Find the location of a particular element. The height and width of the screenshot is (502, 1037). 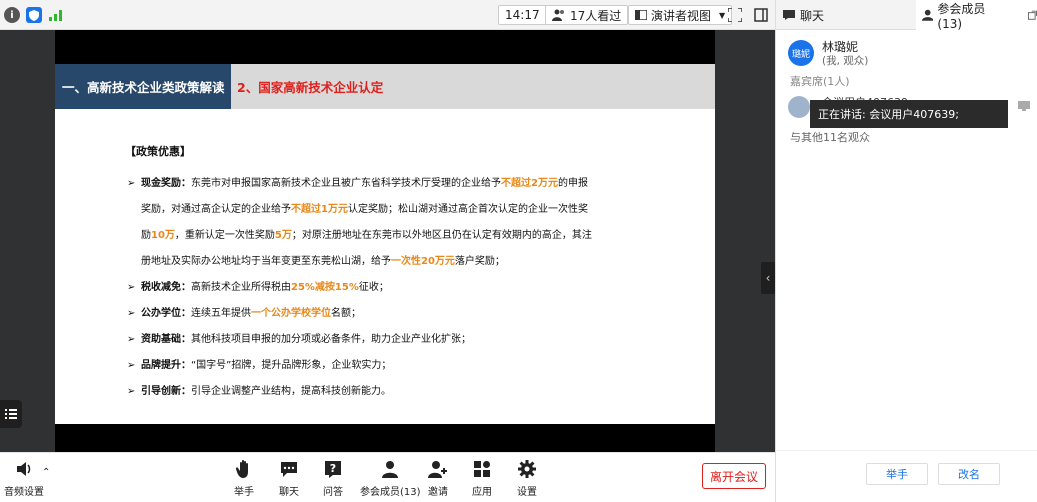

people-icon is located at coordinates (558, 15).